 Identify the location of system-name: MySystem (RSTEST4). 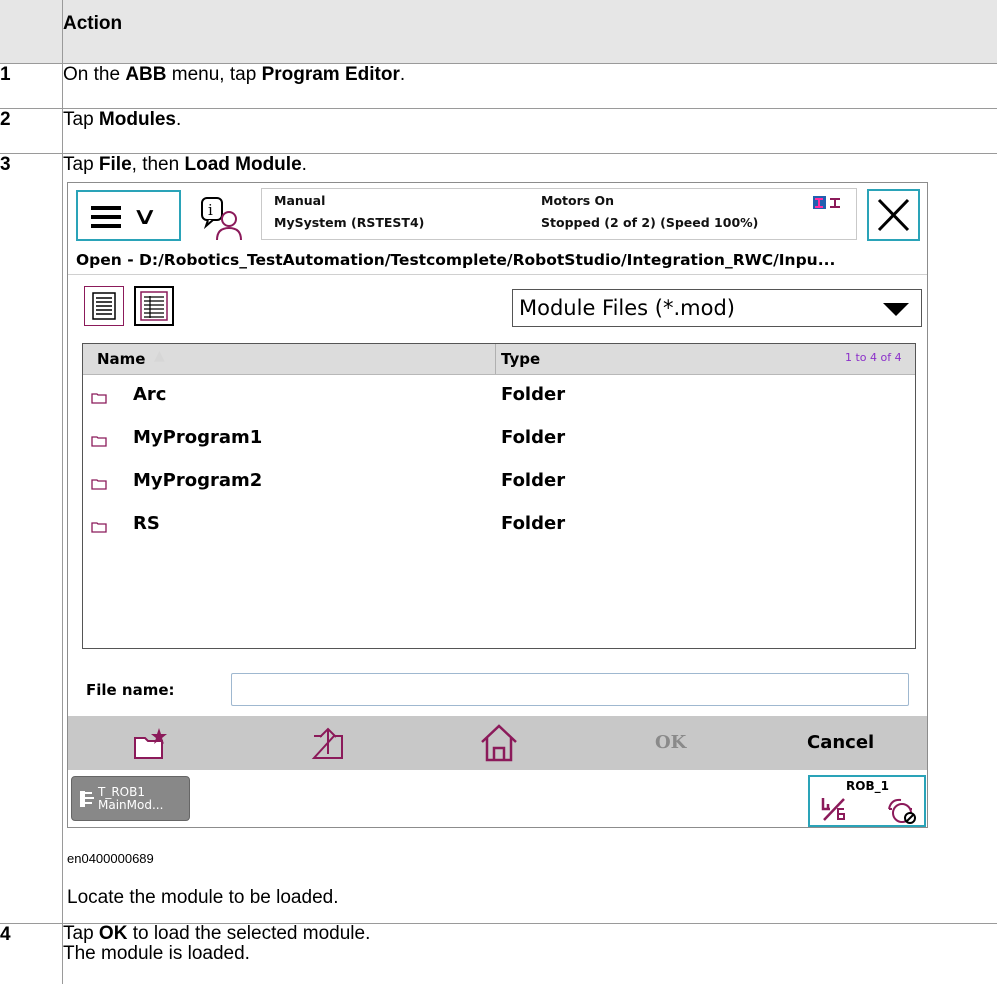
(349, 222).